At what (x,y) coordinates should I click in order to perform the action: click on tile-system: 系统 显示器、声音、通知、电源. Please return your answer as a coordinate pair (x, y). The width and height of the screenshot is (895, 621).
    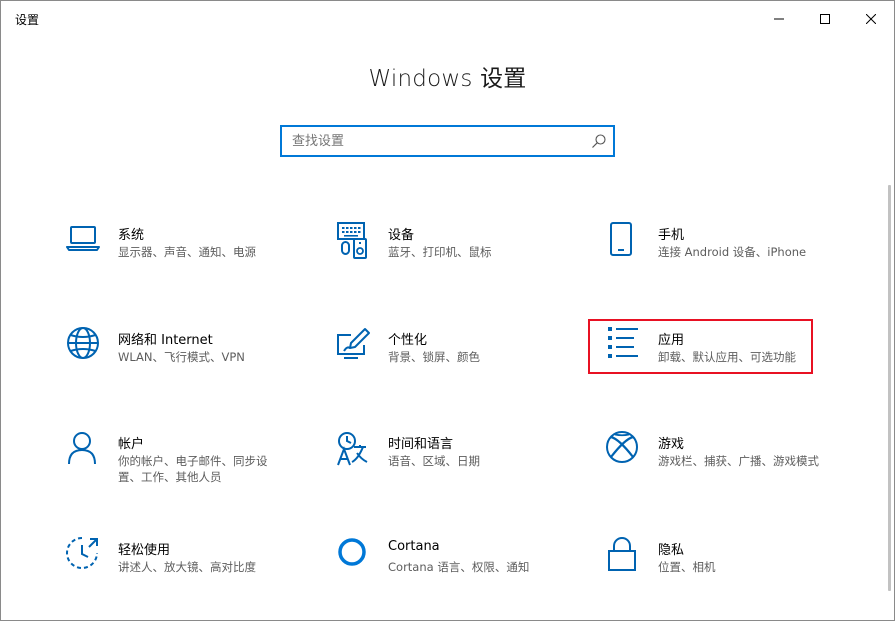
    Looking at the image, I should click on (176, 252).